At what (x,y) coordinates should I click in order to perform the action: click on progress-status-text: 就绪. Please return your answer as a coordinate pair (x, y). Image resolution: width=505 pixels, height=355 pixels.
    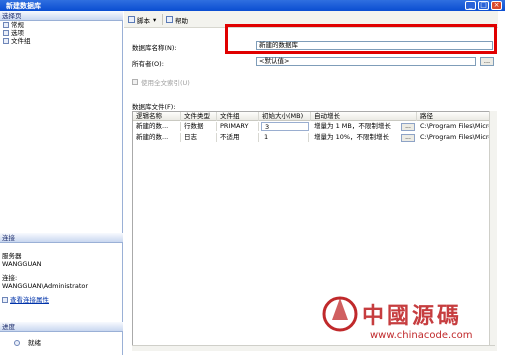
    Looking at the image, I should click on (34, 343).